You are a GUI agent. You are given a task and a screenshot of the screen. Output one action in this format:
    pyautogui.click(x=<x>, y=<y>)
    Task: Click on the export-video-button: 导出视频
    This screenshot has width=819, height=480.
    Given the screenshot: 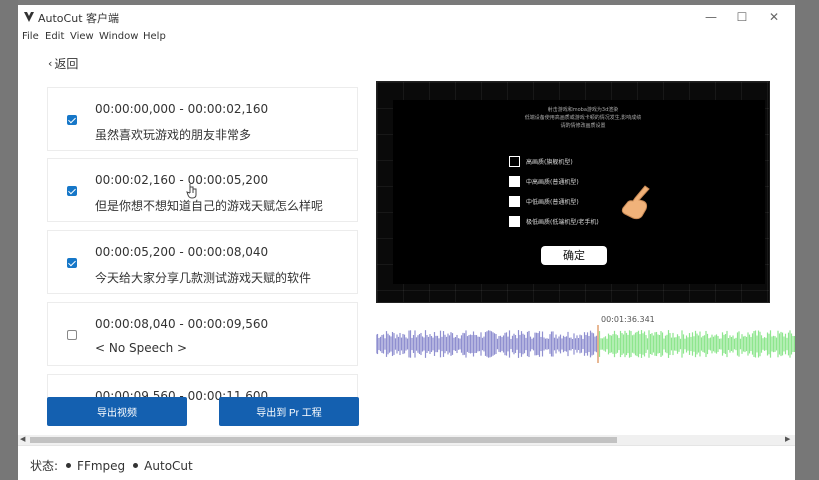 What is the action you would take?
    pyautogui.click(x=117, y=411)
    